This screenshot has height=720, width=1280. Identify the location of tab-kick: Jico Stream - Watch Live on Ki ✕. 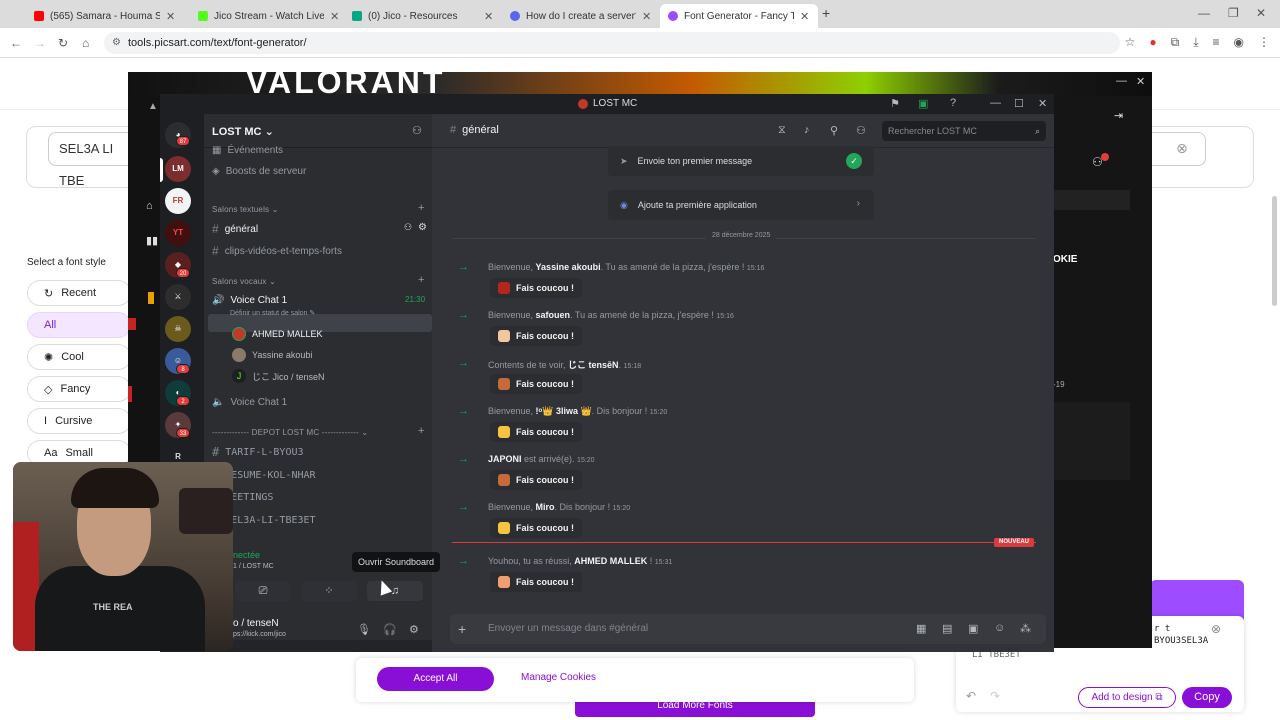
(269, 16).